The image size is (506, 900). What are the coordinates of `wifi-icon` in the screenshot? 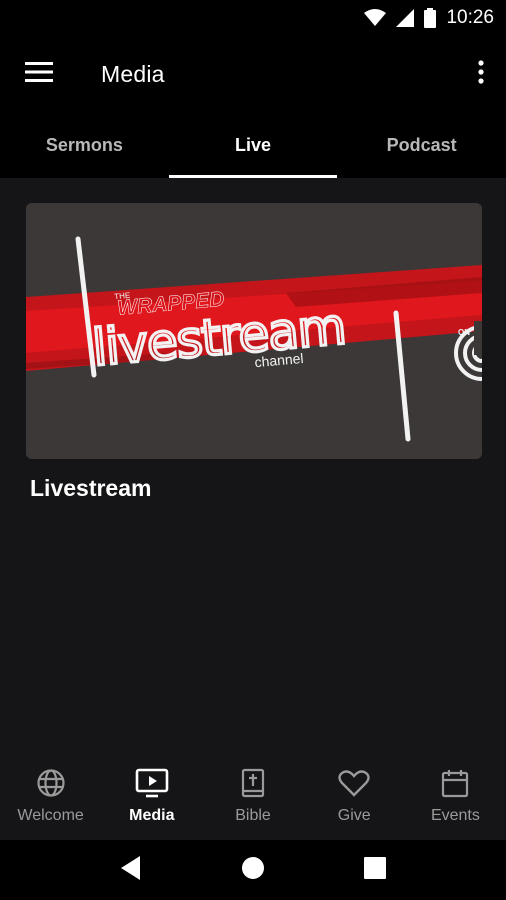 It's located at (375, 18).